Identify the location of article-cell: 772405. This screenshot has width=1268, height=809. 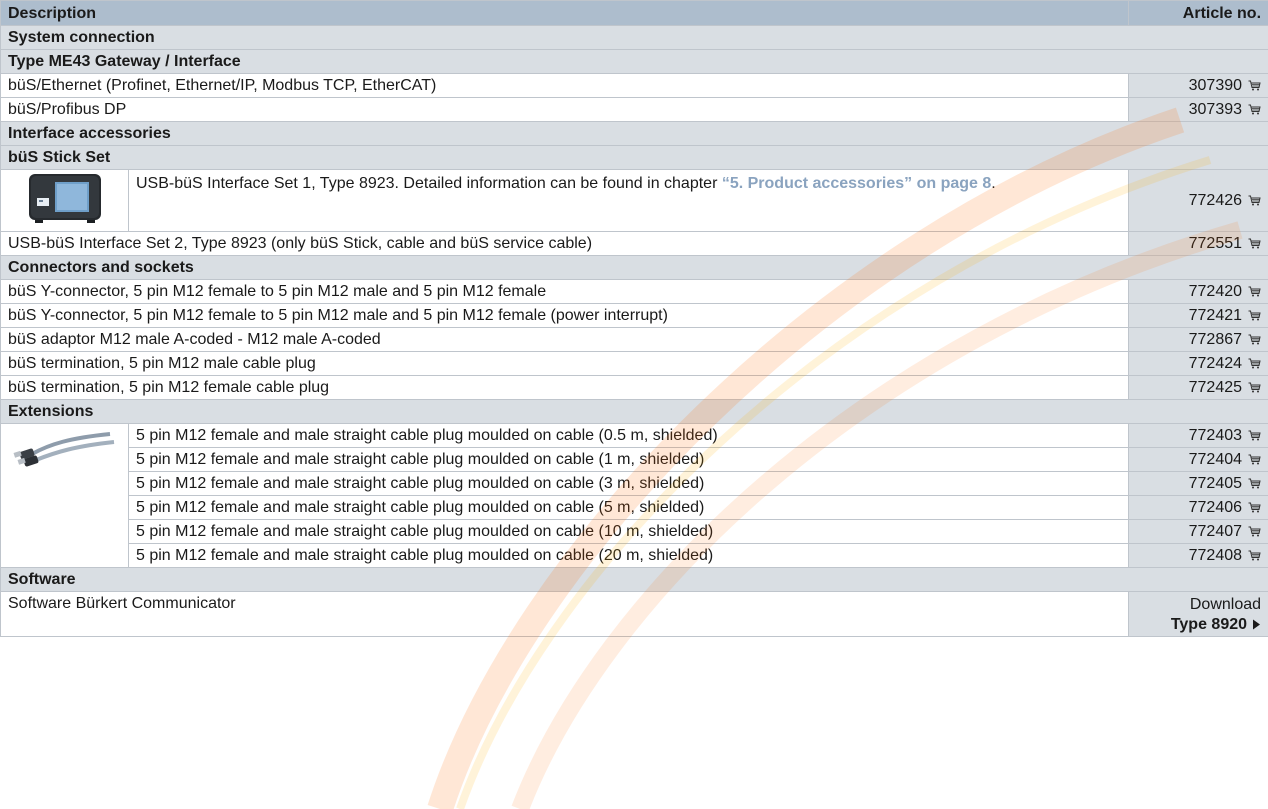
(1198, 483).